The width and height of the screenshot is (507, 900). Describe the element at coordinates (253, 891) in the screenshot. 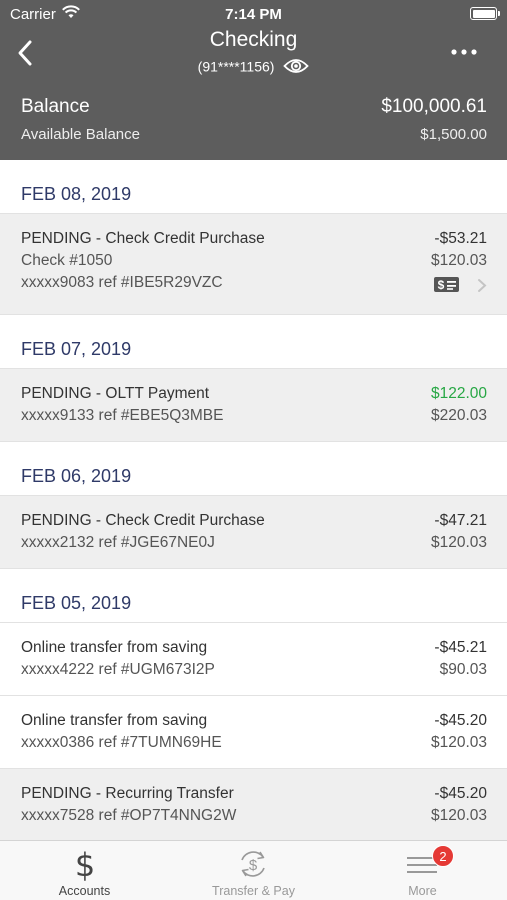

I see `tab-label: Transfer & Pay` at that location.